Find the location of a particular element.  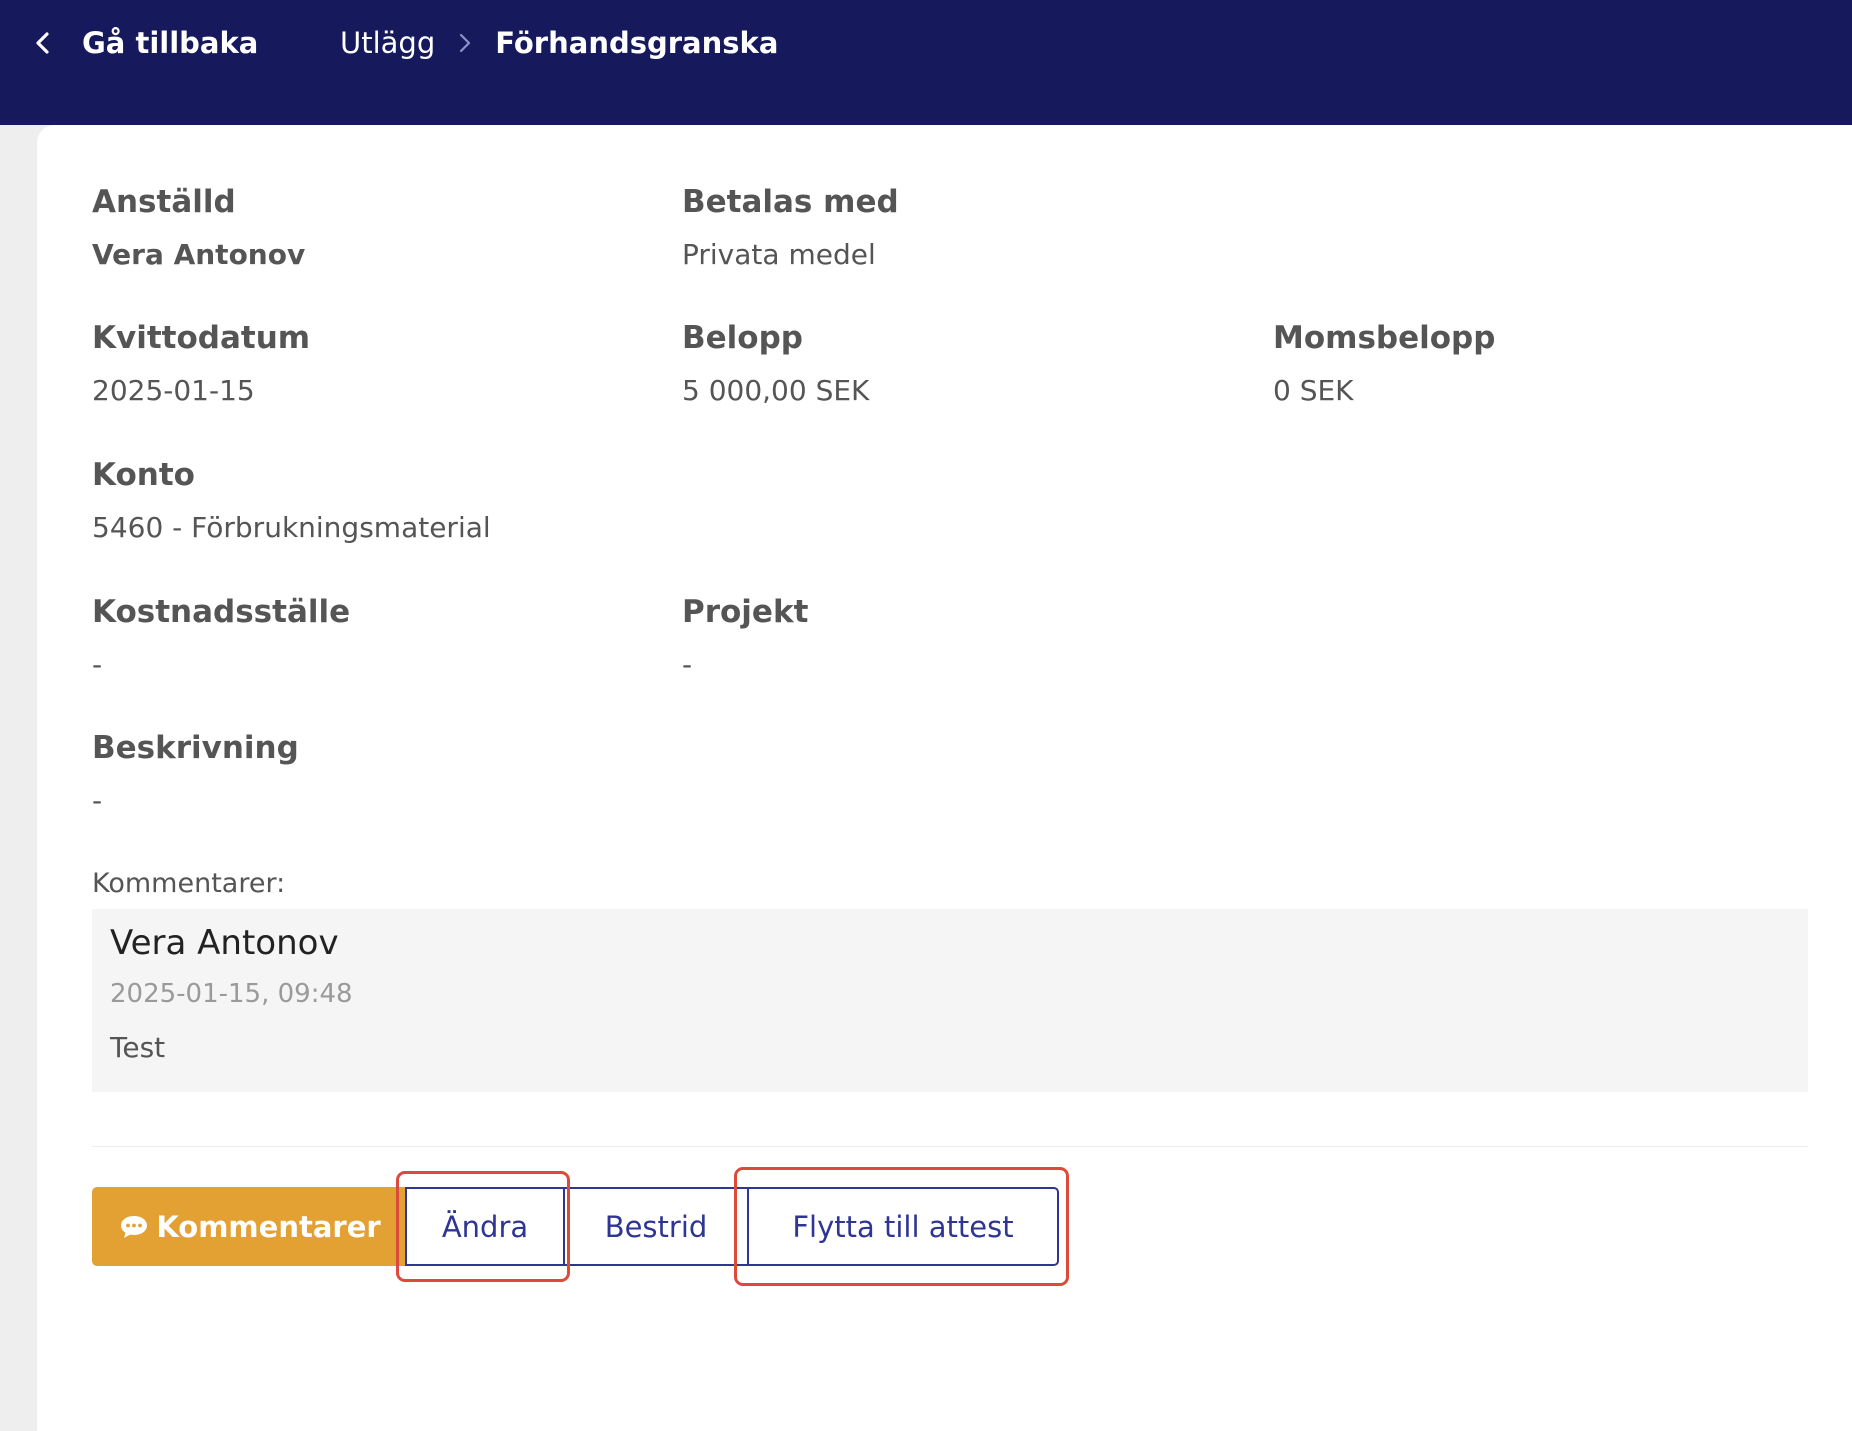

chevron-left-icon is located at coordinates (42, 43).